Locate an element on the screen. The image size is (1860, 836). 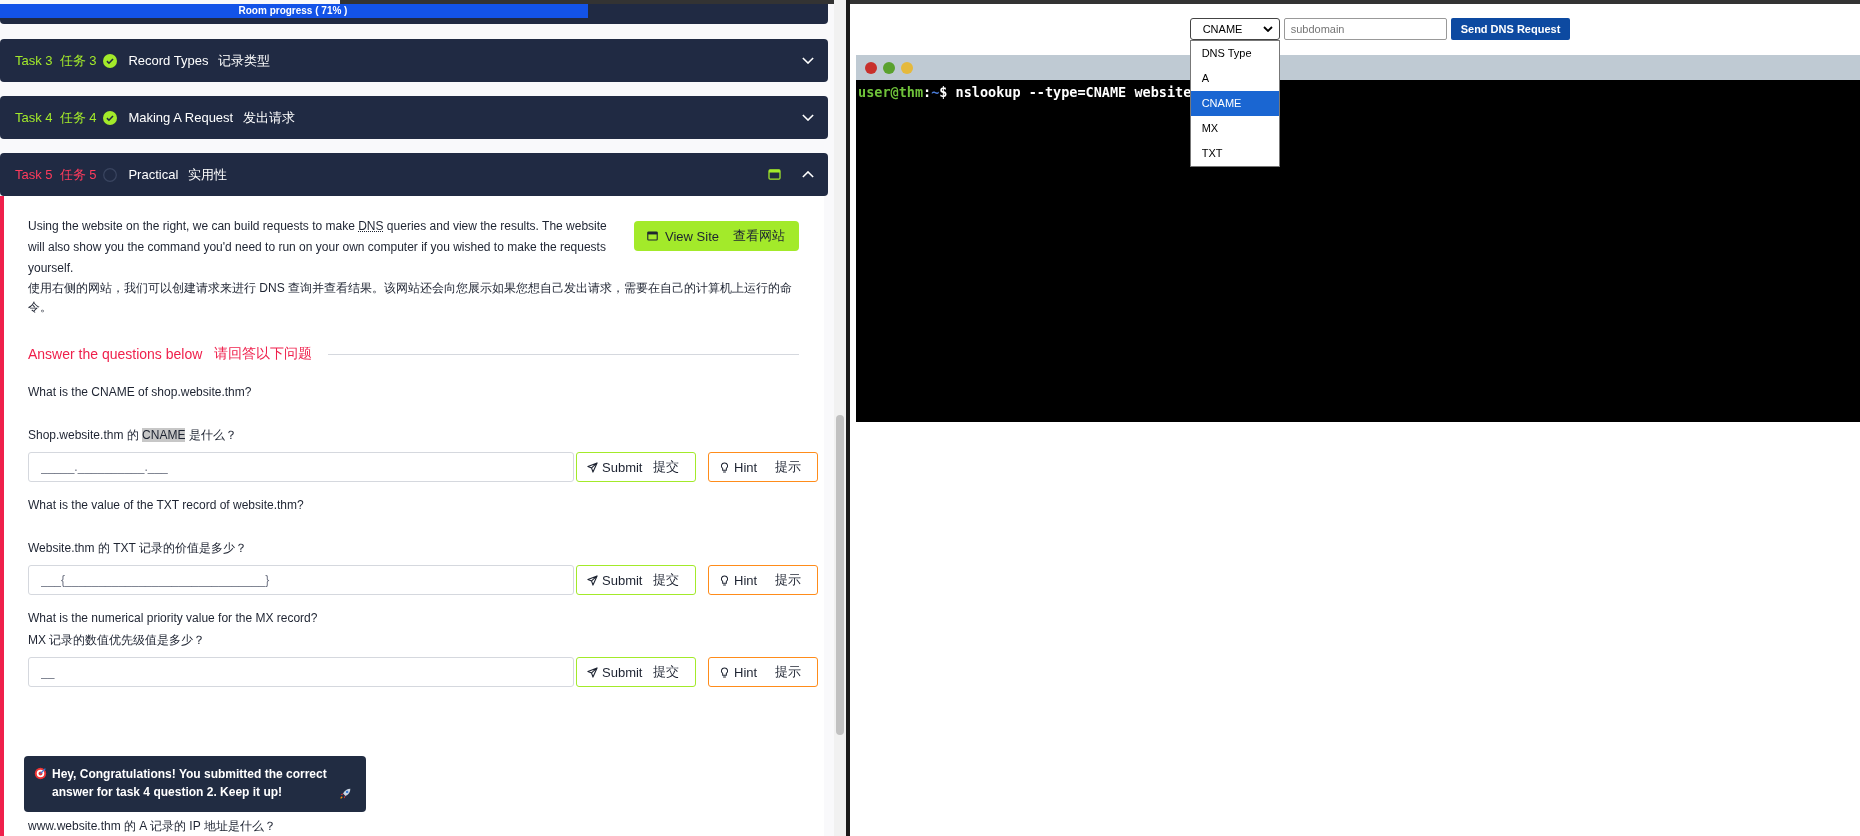
task-number: 任务 3 is located at coordinates (78, 60).